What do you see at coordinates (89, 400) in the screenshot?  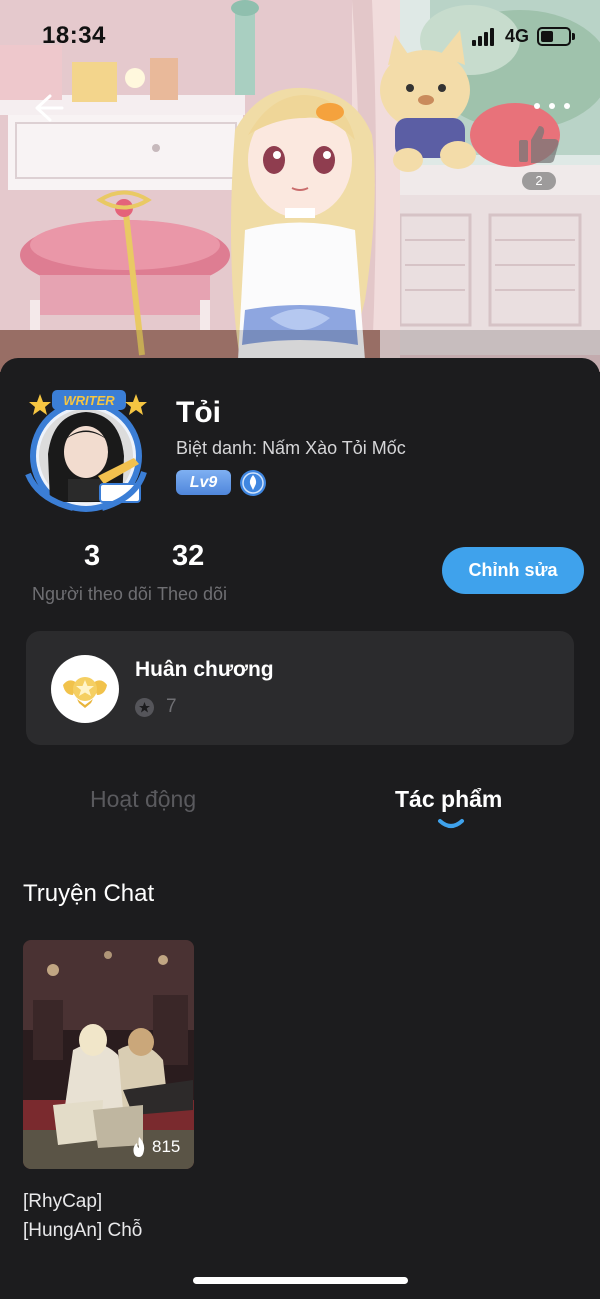 I see `avatar-badge-text: WRITER` at bounding box center [89, 400].